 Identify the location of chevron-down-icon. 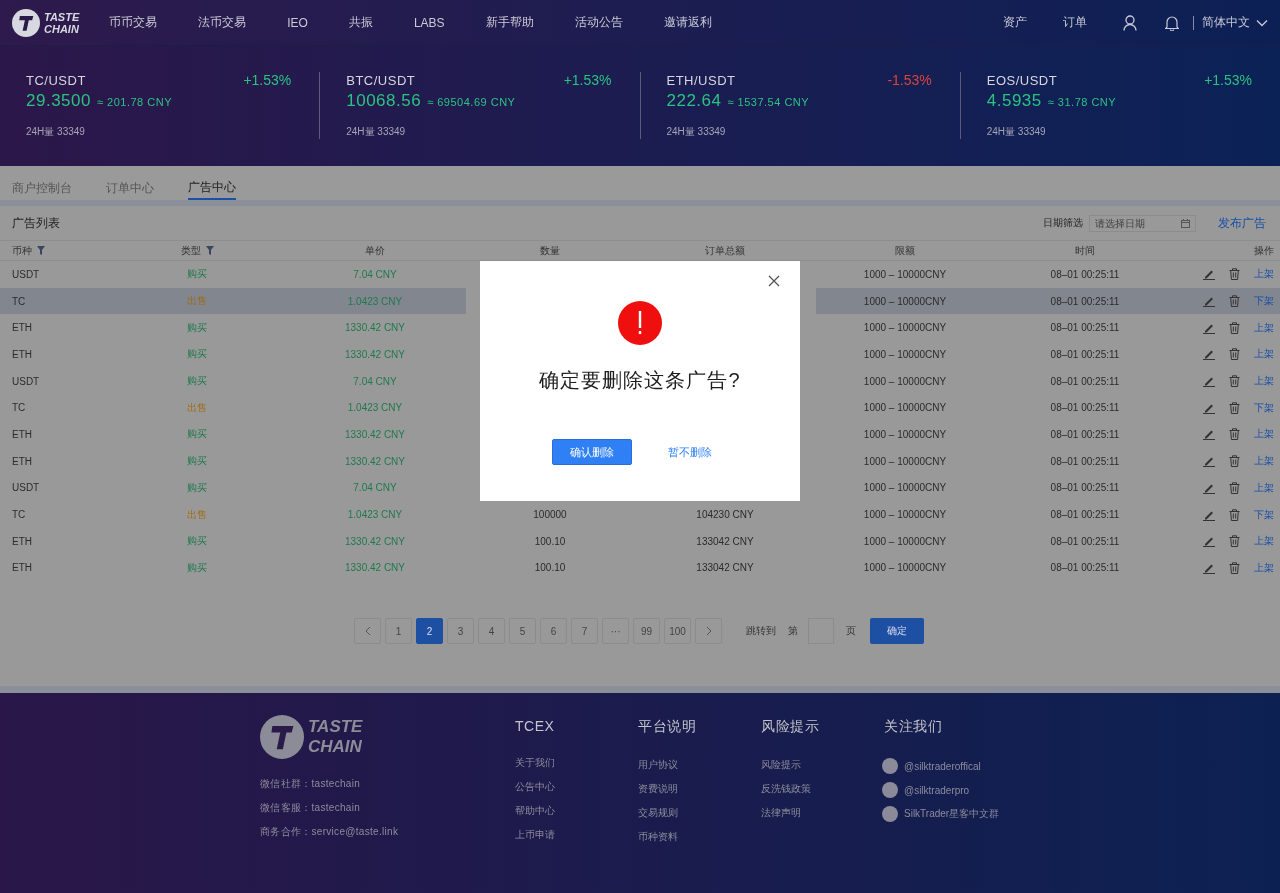
(1262, 22).